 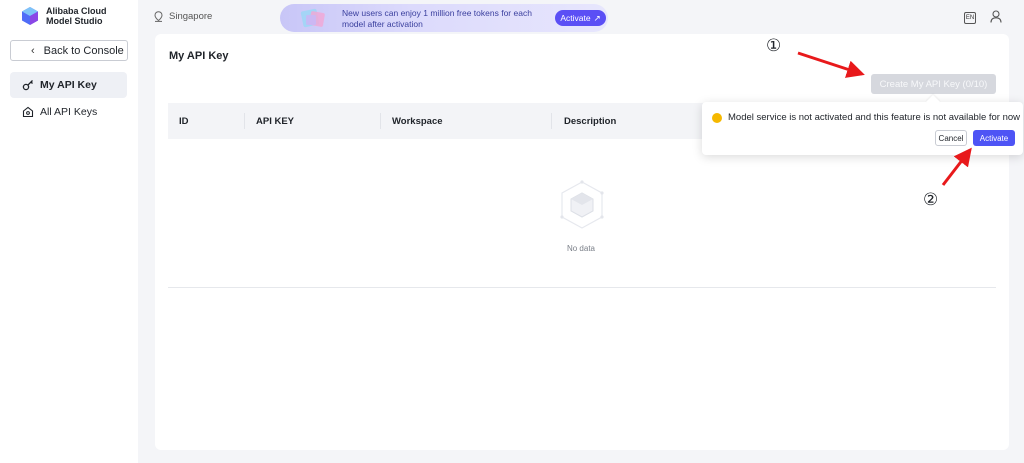 I want to click on annotation-arrows, so click(x=884, y=118).